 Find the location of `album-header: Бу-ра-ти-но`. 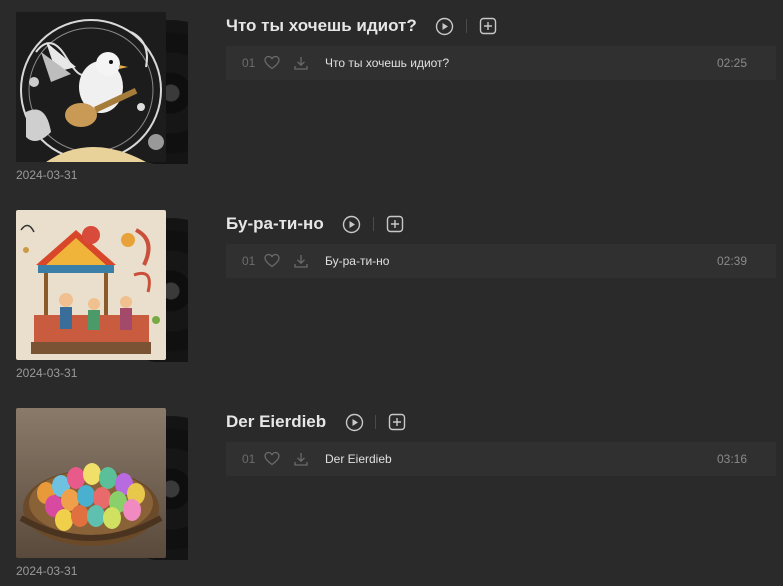

album-header: Бу-ра-ти-но is located at coordinates (315, 224).